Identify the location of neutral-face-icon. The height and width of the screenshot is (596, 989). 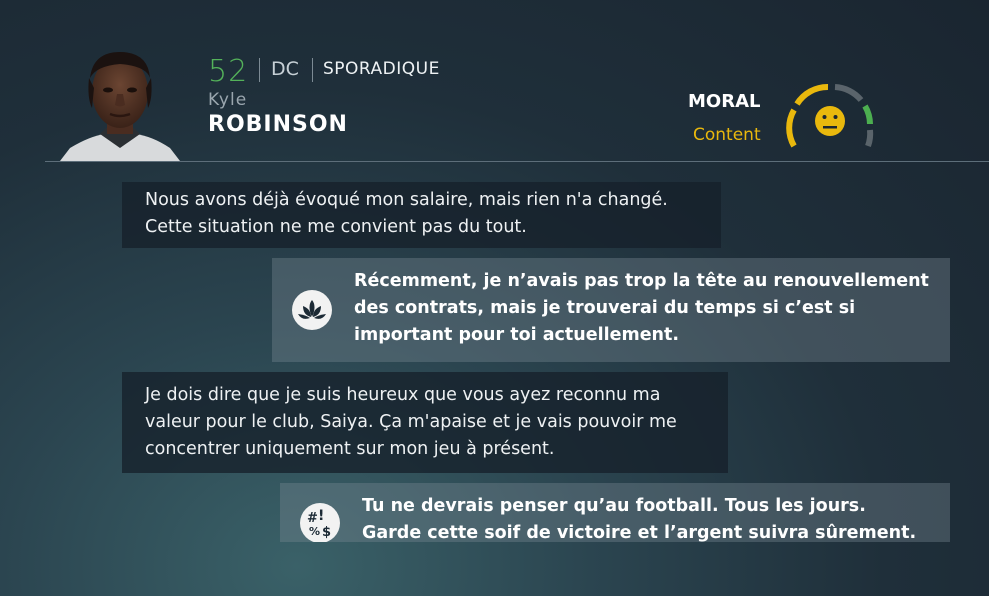
(830, 121).